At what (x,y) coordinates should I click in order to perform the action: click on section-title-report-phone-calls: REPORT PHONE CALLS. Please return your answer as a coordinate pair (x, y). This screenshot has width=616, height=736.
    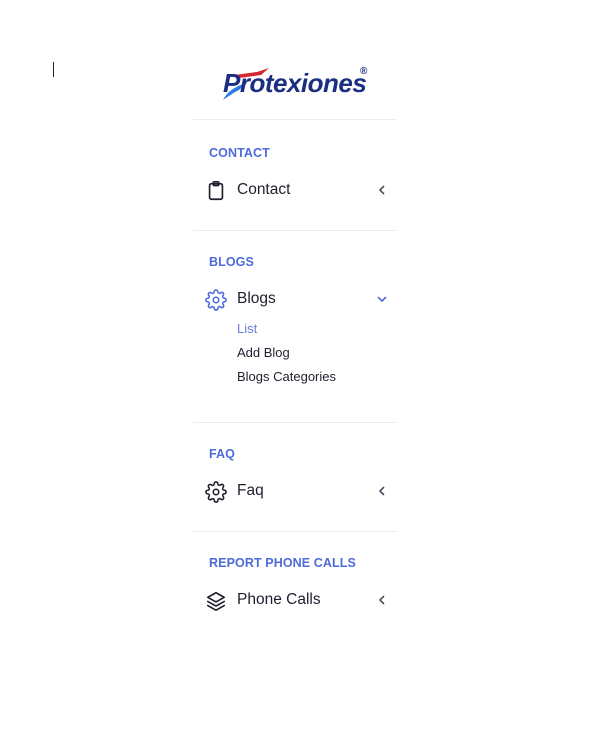
    Looking at the image, I should click on (282, 563).